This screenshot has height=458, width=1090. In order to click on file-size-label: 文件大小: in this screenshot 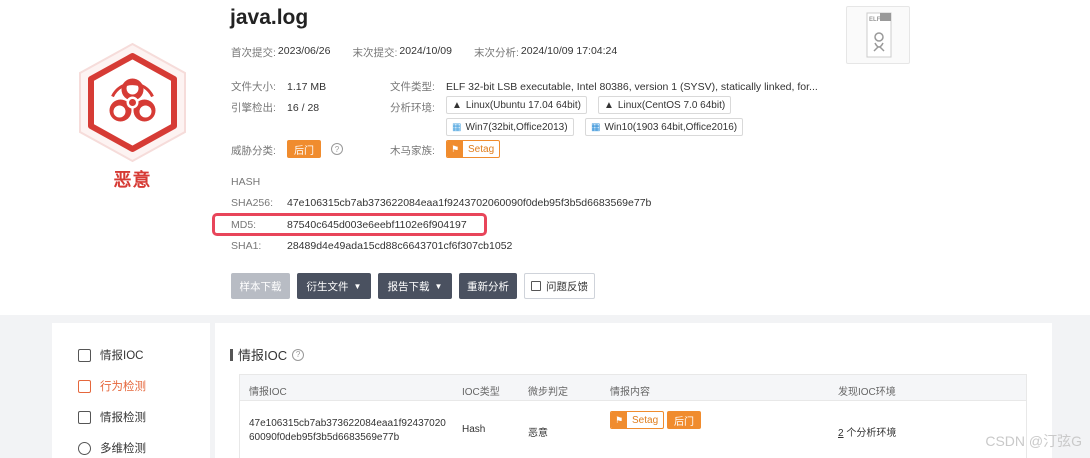, I will do `click(253, 87)`.